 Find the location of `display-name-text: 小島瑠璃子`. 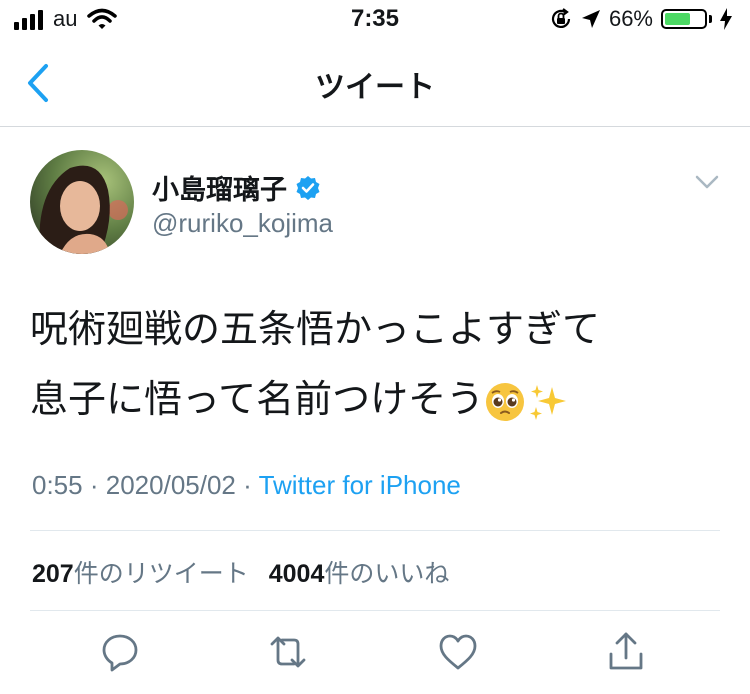

display-name-text: 小島瑠璃子 is located at coordinates (219, 190).